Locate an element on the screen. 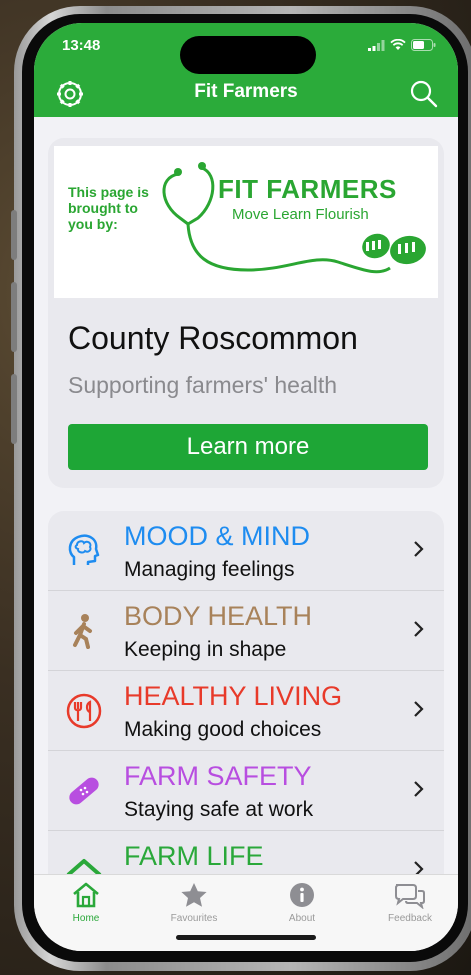 This screenshot has height=975, width=471. menu-item-title: HEALTHY LIVING is located at coordinates (233, 696).